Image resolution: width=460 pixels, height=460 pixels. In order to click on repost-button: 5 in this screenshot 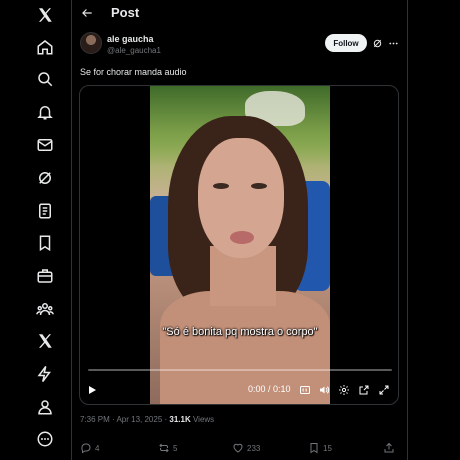, I will do `click(167, 448)`.